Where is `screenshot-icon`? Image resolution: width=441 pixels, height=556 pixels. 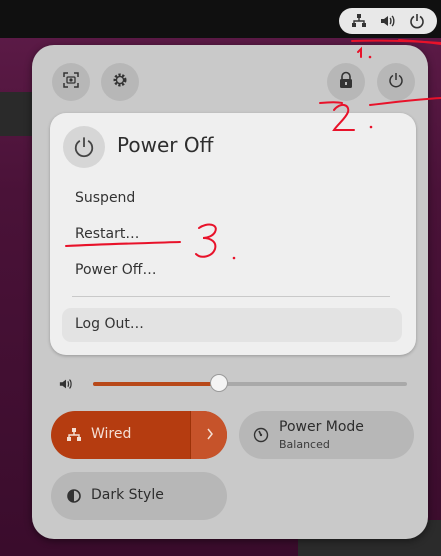 screenshot-icon is located at coordinates (71, 82).